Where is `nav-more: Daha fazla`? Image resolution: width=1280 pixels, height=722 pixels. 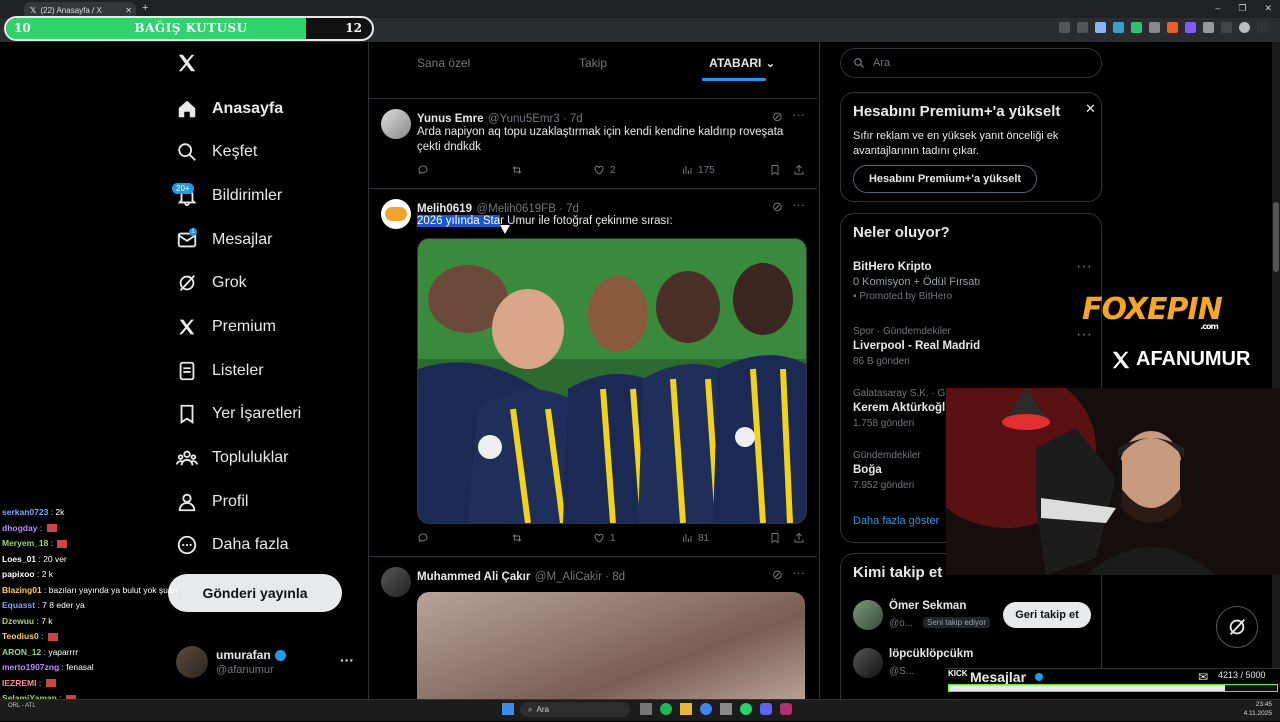 nav-more: Daha fazla is located at coordinates (232, 545).